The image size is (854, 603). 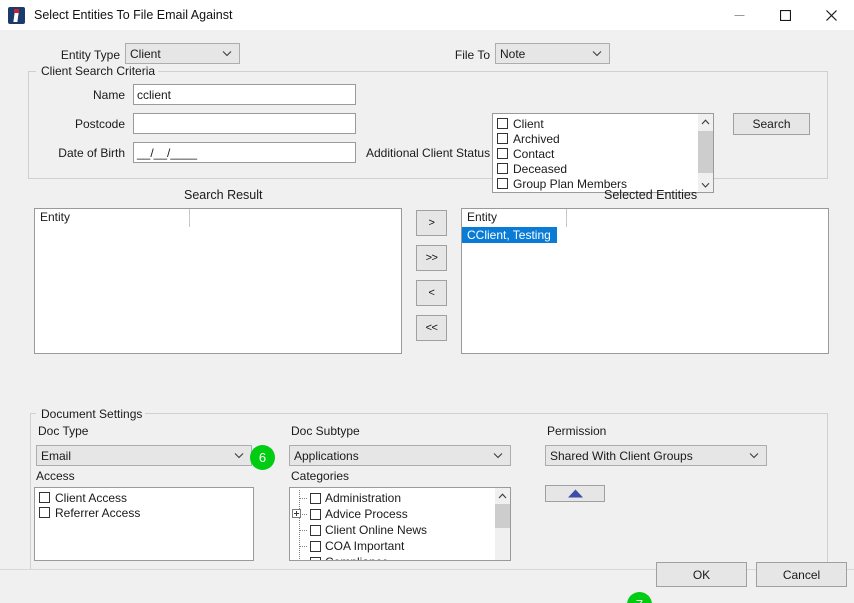 I want to click on status-option-1: Archived, so click(x=595, y=138).